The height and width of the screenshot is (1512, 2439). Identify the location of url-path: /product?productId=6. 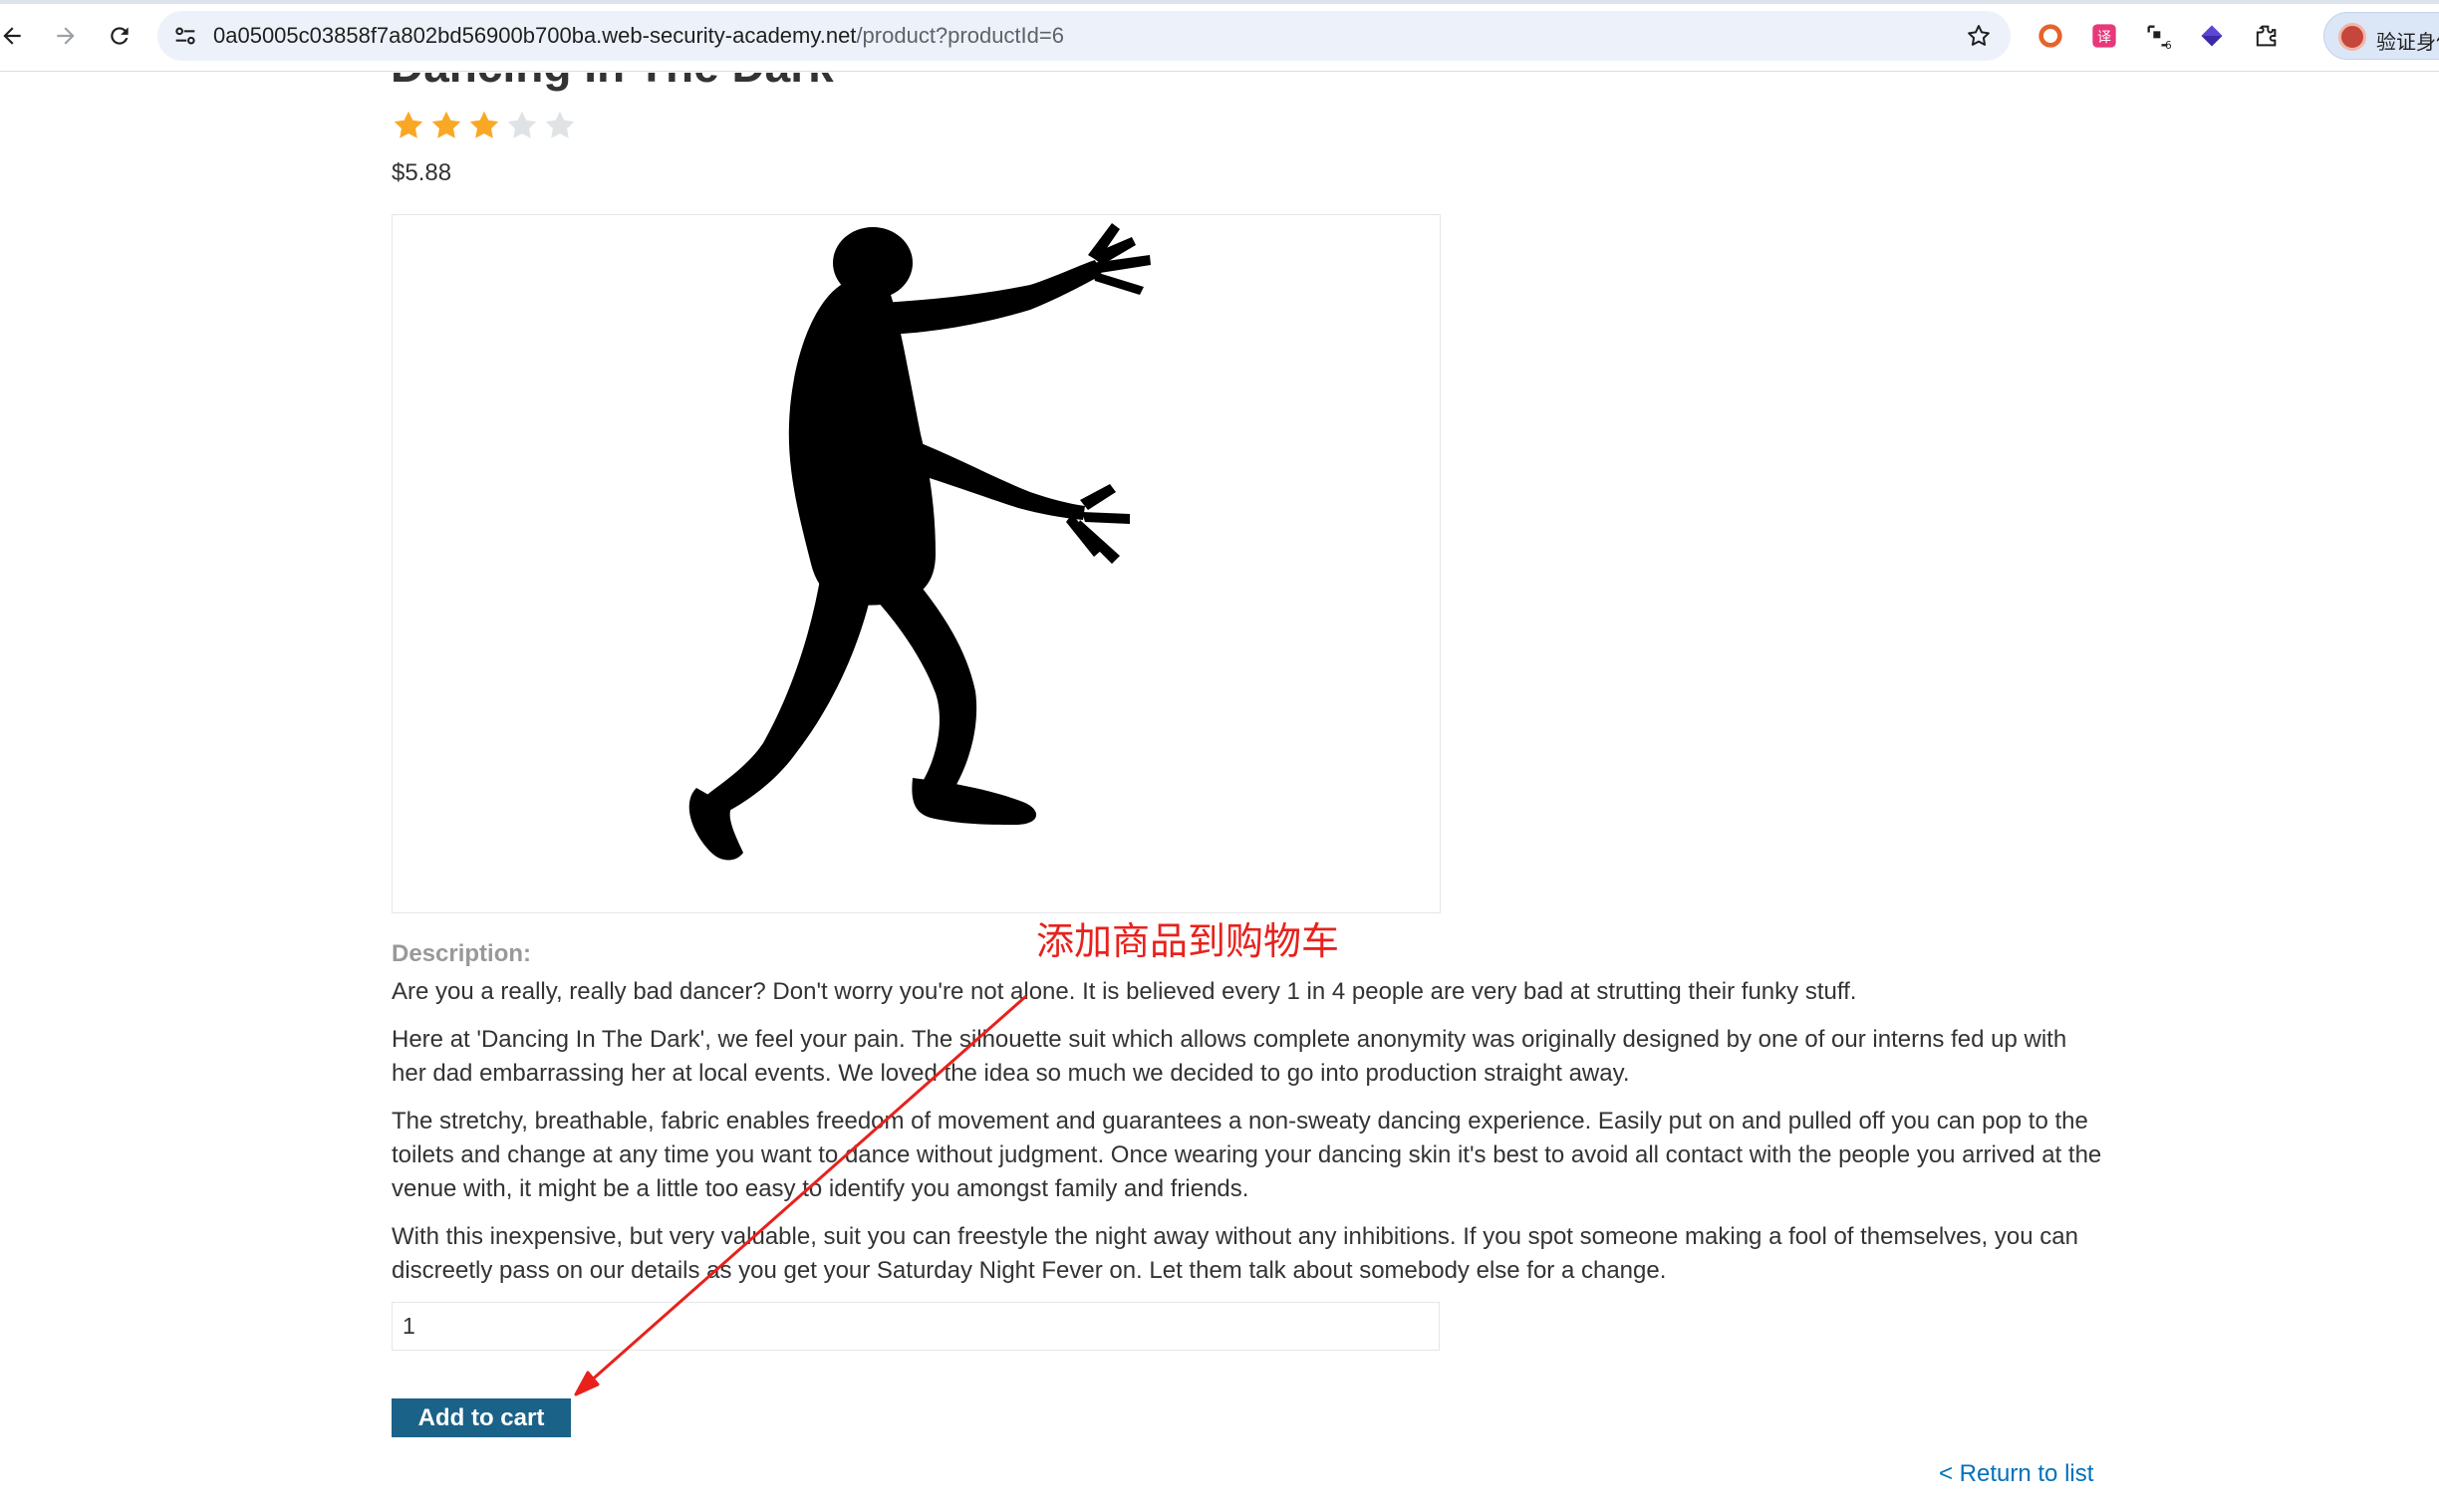
(960, 35).